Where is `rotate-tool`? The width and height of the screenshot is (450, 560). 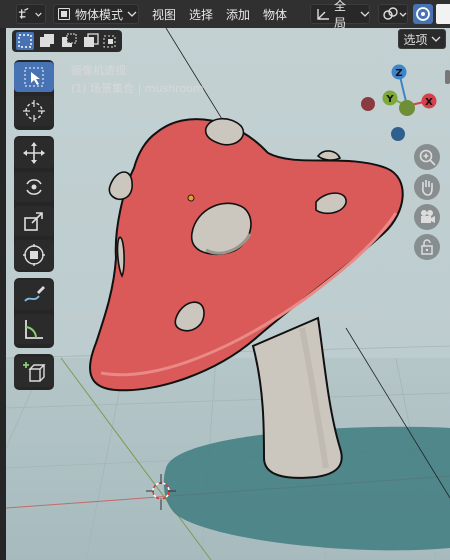
rotate-tool is located at coordinates (34, 187).